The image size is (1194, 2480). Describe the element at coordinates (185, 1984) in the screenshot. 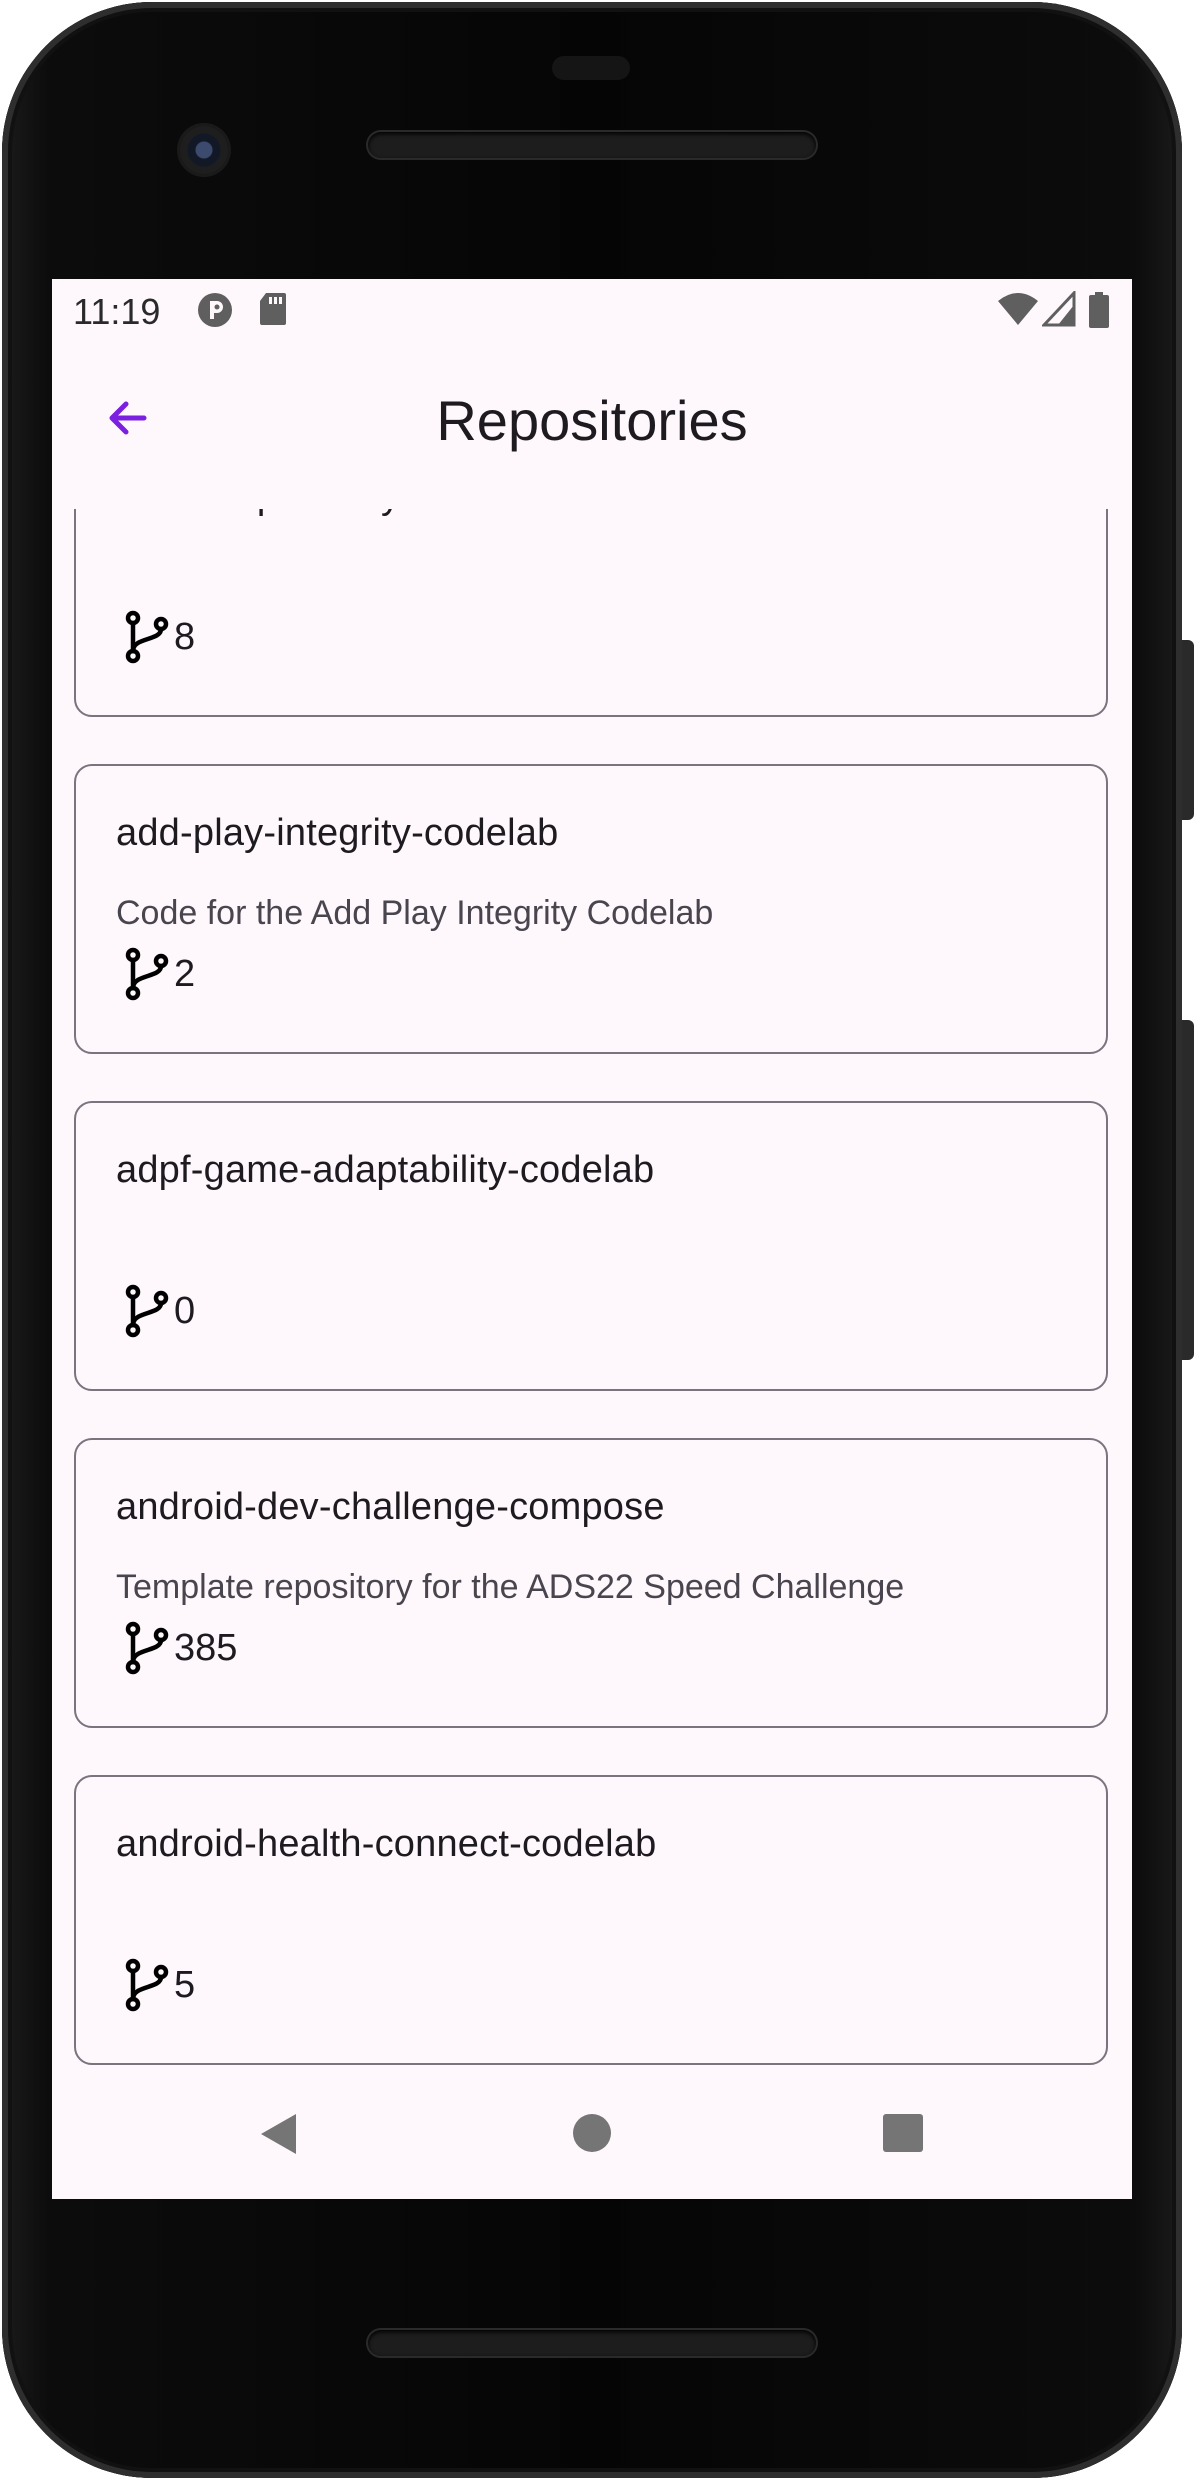

I see `fork-count: 5` at that location.